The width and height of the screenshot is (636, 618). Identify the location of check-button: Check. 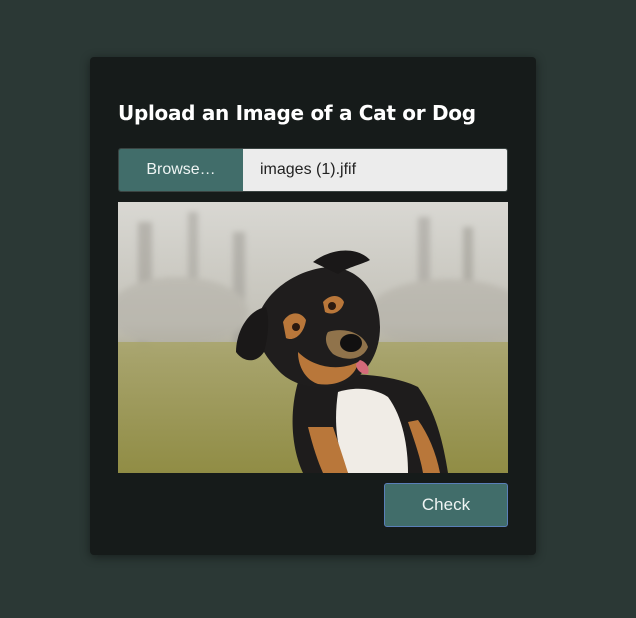
(446, 505).